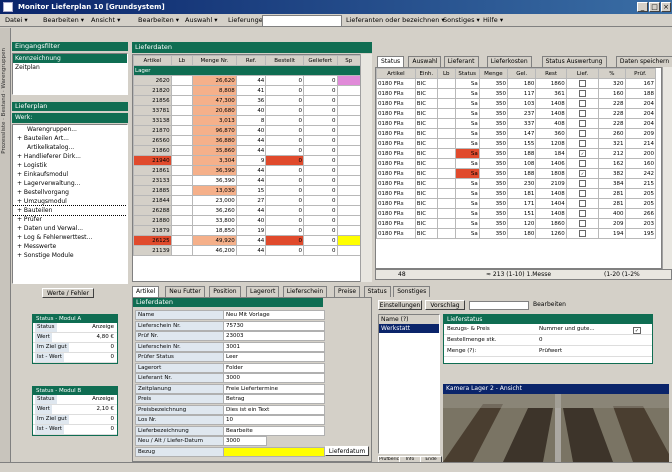 The image size is (672, 472). What do you see at coordinates (274, 388) in the screenshot?
I see `form-field: Freie Liefertermine` at bounding box center [274, 388].